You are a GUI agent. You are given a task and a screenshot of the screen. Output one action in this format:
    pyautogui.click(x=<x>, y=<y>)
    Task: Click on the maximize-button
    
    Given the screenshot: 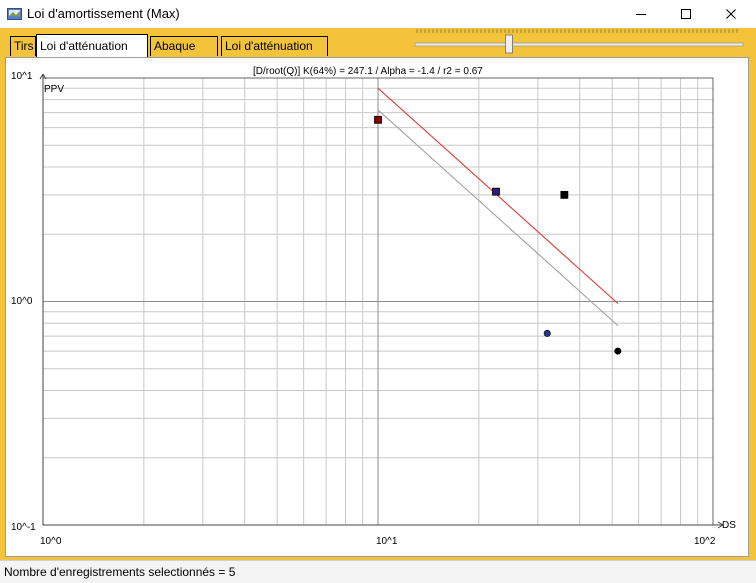 What is the action you would take?
    pyautogui.click(x=686, y=14)
    